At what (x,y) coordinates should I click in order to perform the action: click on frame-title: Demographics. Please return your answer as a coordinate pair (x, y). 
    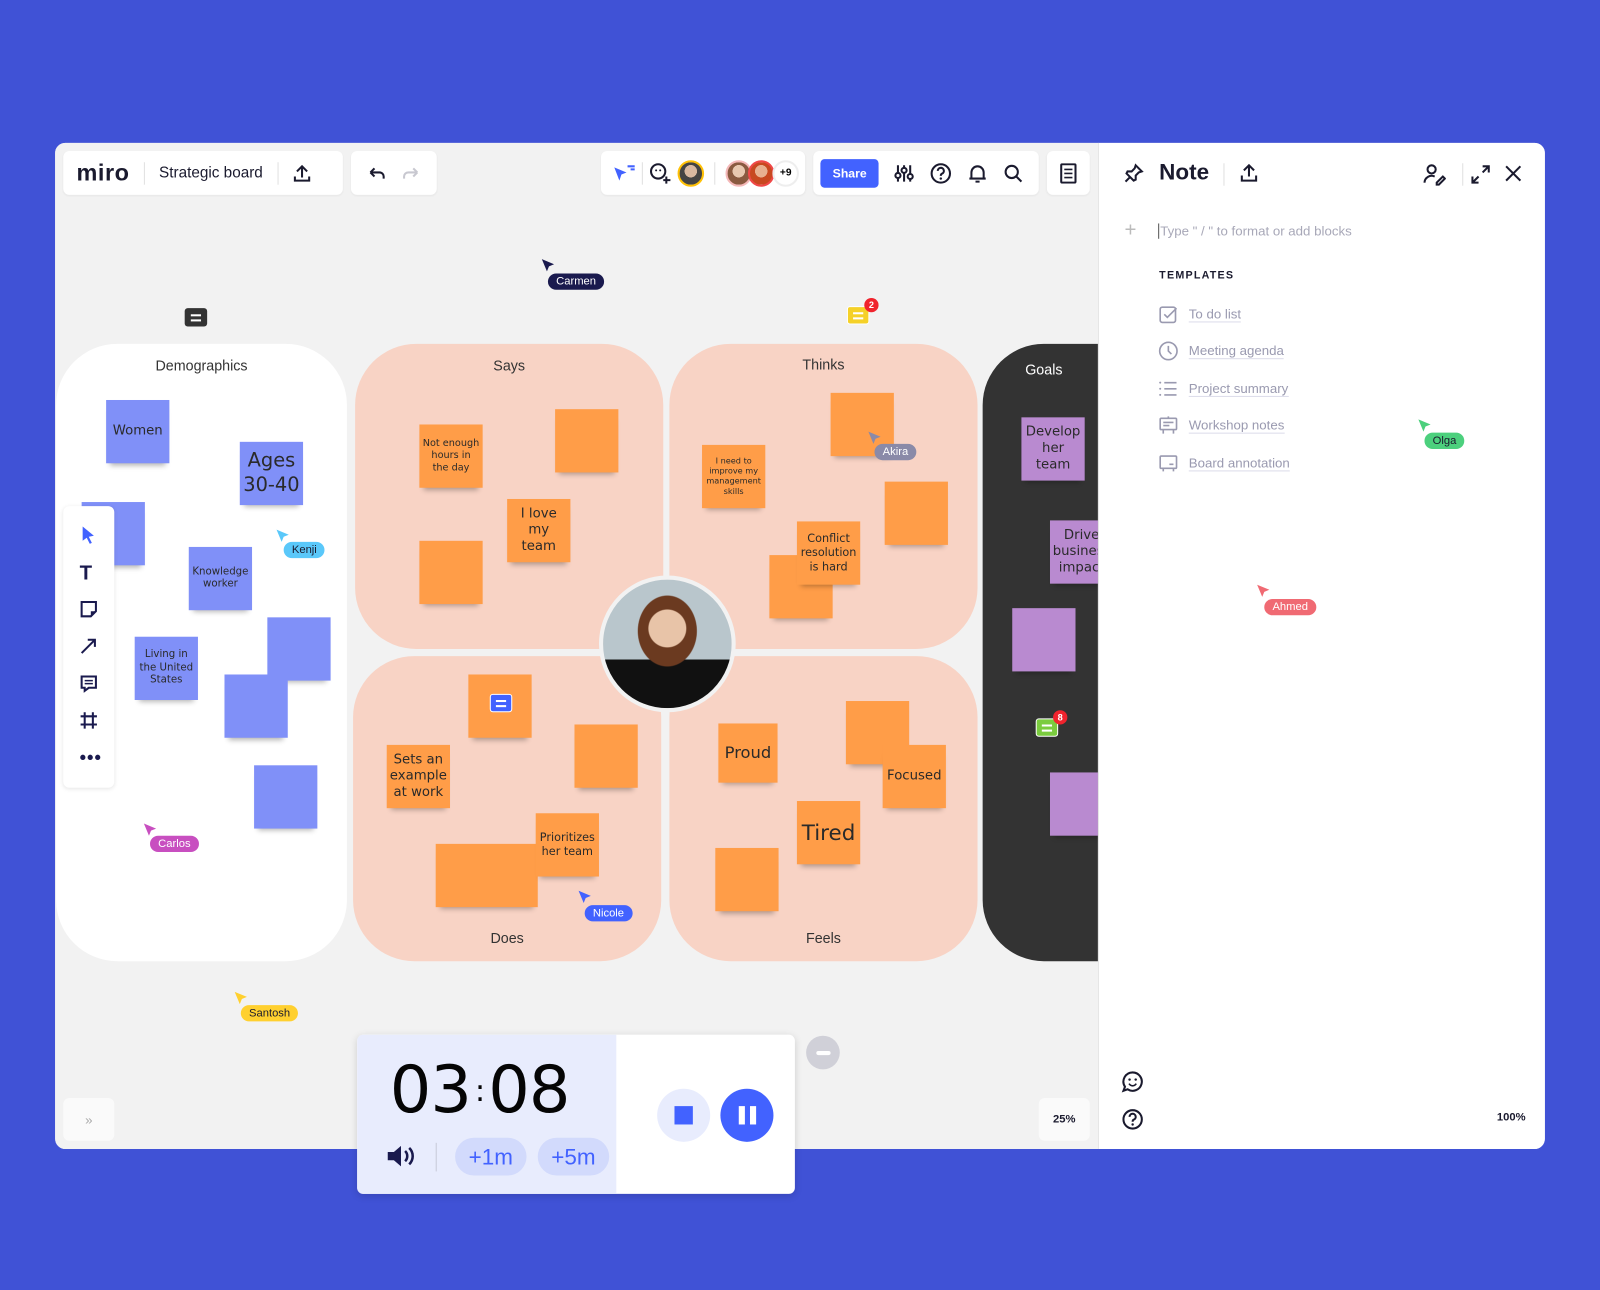
    Looking at the image, I should click on (201, 365).